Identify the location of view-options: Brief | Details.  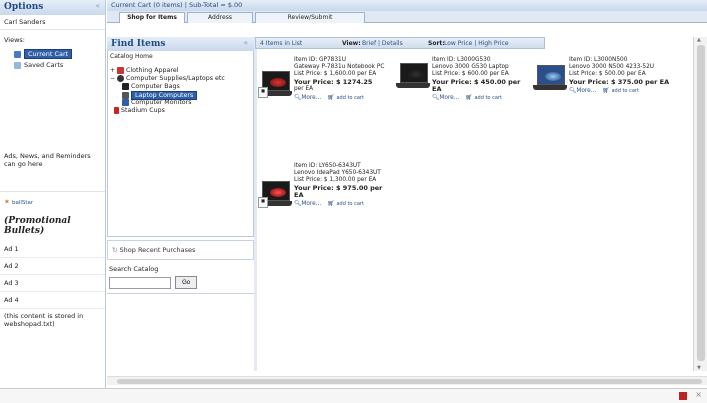
(382, 44).